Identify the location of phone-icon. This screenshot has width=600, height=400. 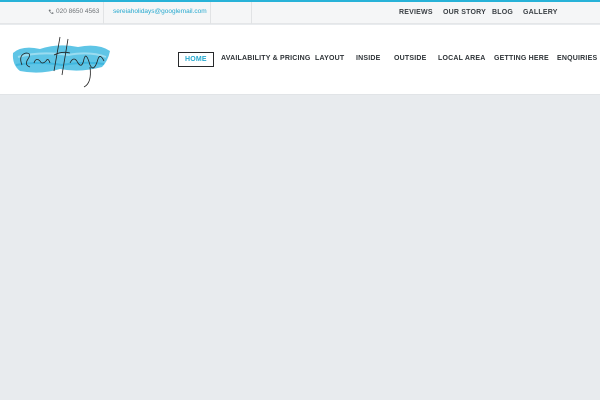
(51, 11).